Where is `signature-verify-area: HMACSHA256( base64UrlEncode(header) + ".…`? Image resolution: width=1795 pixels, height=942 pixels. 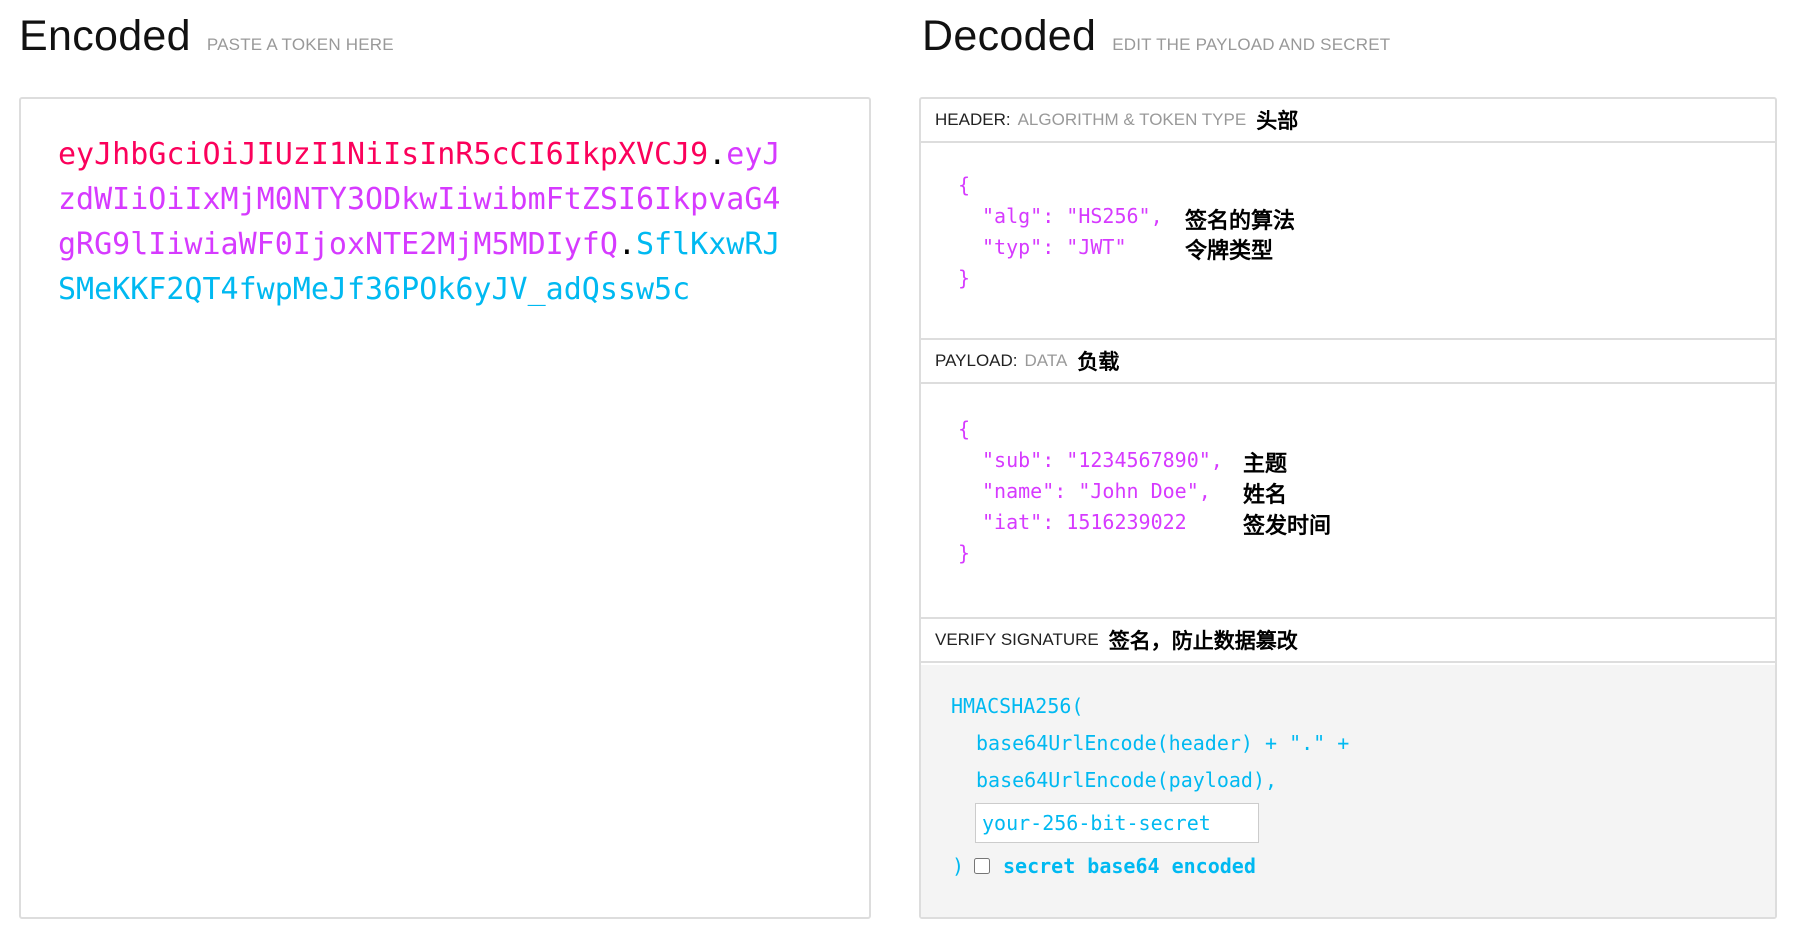 signature-verify-area: HMACSHA256( base64UrlEncode(header) + ".… is located at coordinates (1348, 791).